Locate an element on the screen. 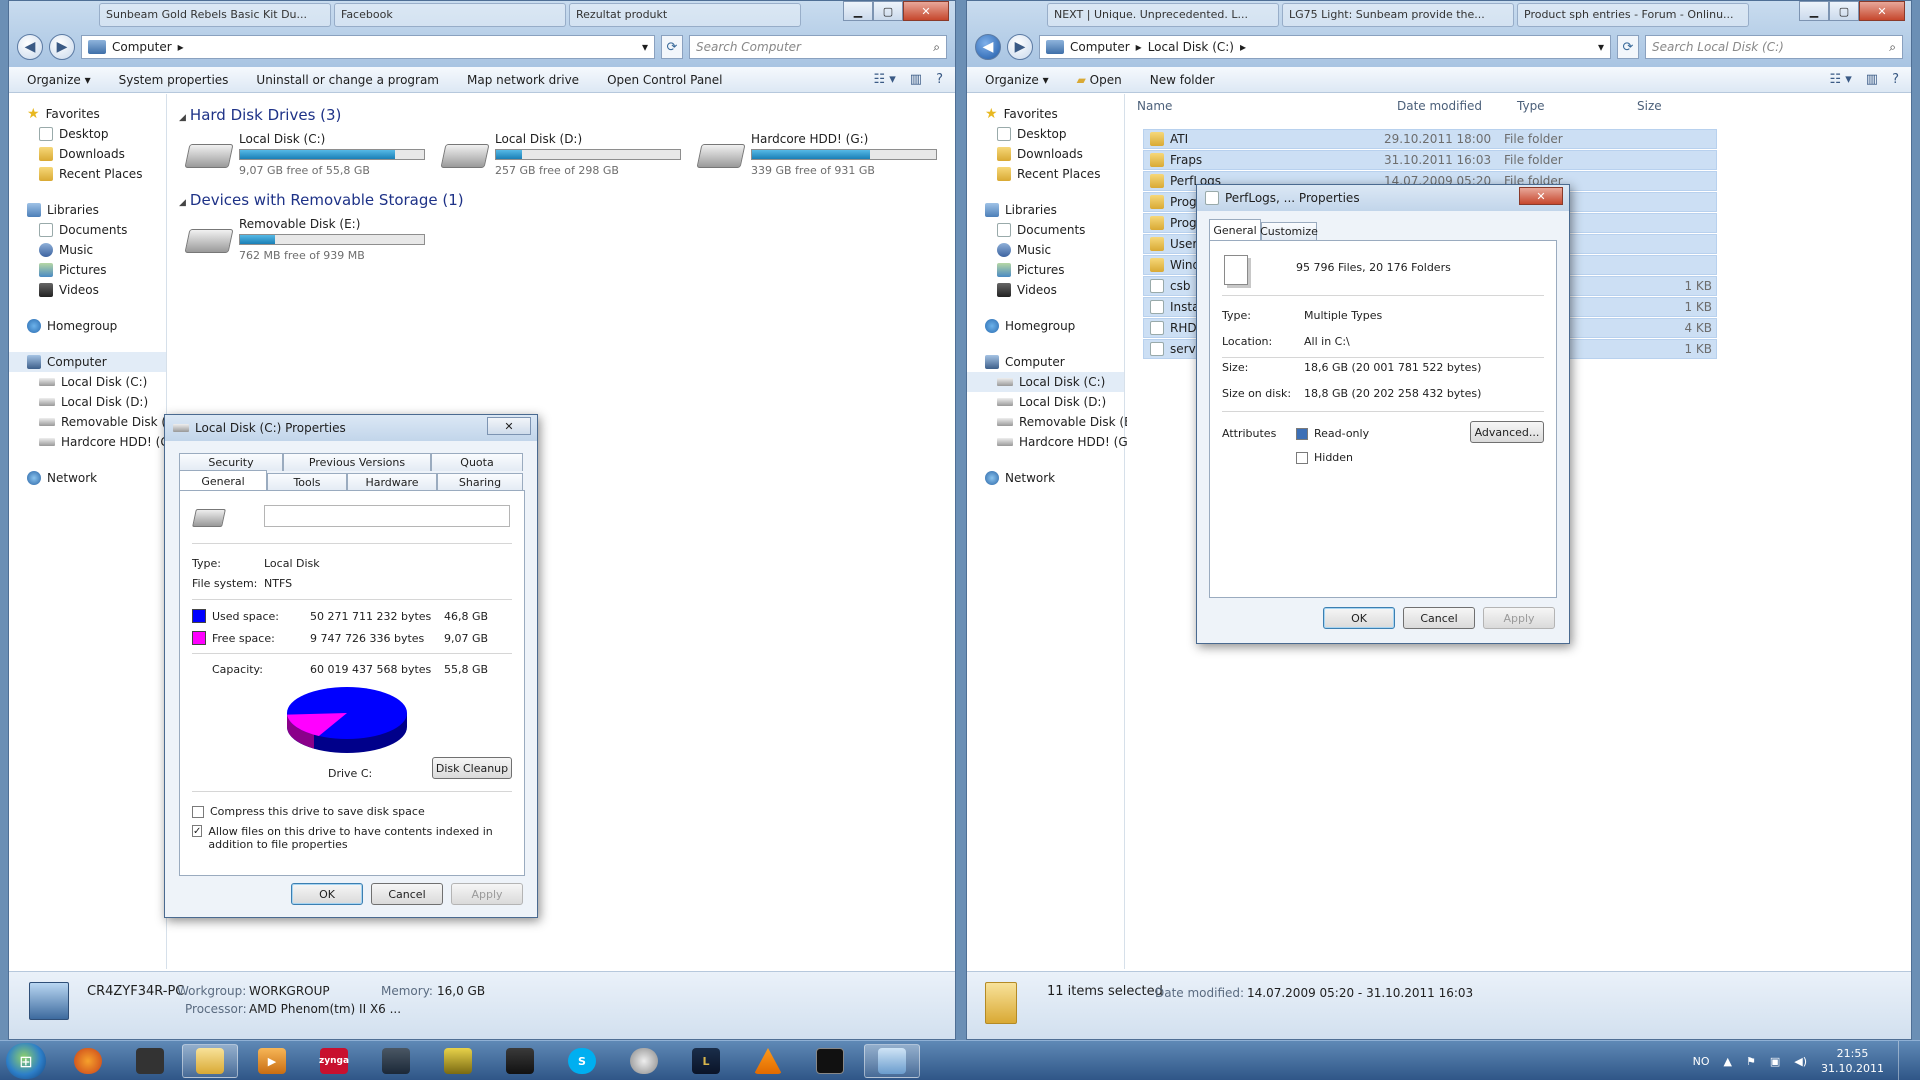 The image size is (1920, 1080). hidden-checkbox is located at coordinates (1302, 457).